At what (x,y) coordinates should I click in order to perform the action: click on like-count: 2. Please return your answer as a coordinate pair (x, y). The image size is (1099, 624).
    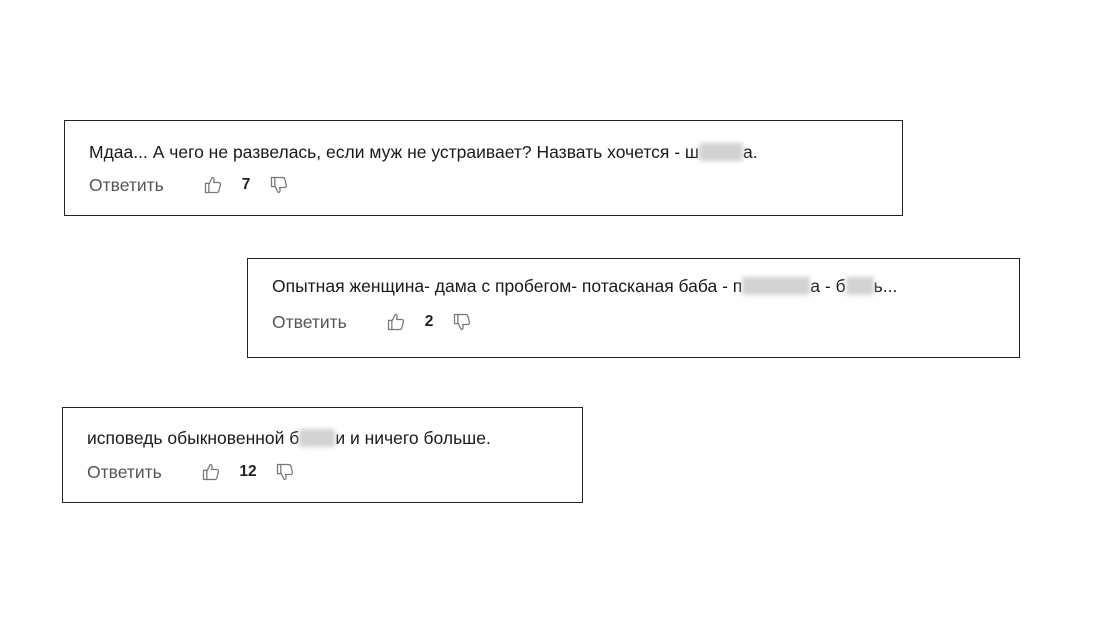
    Looking at the image, I should click on (429, 321).